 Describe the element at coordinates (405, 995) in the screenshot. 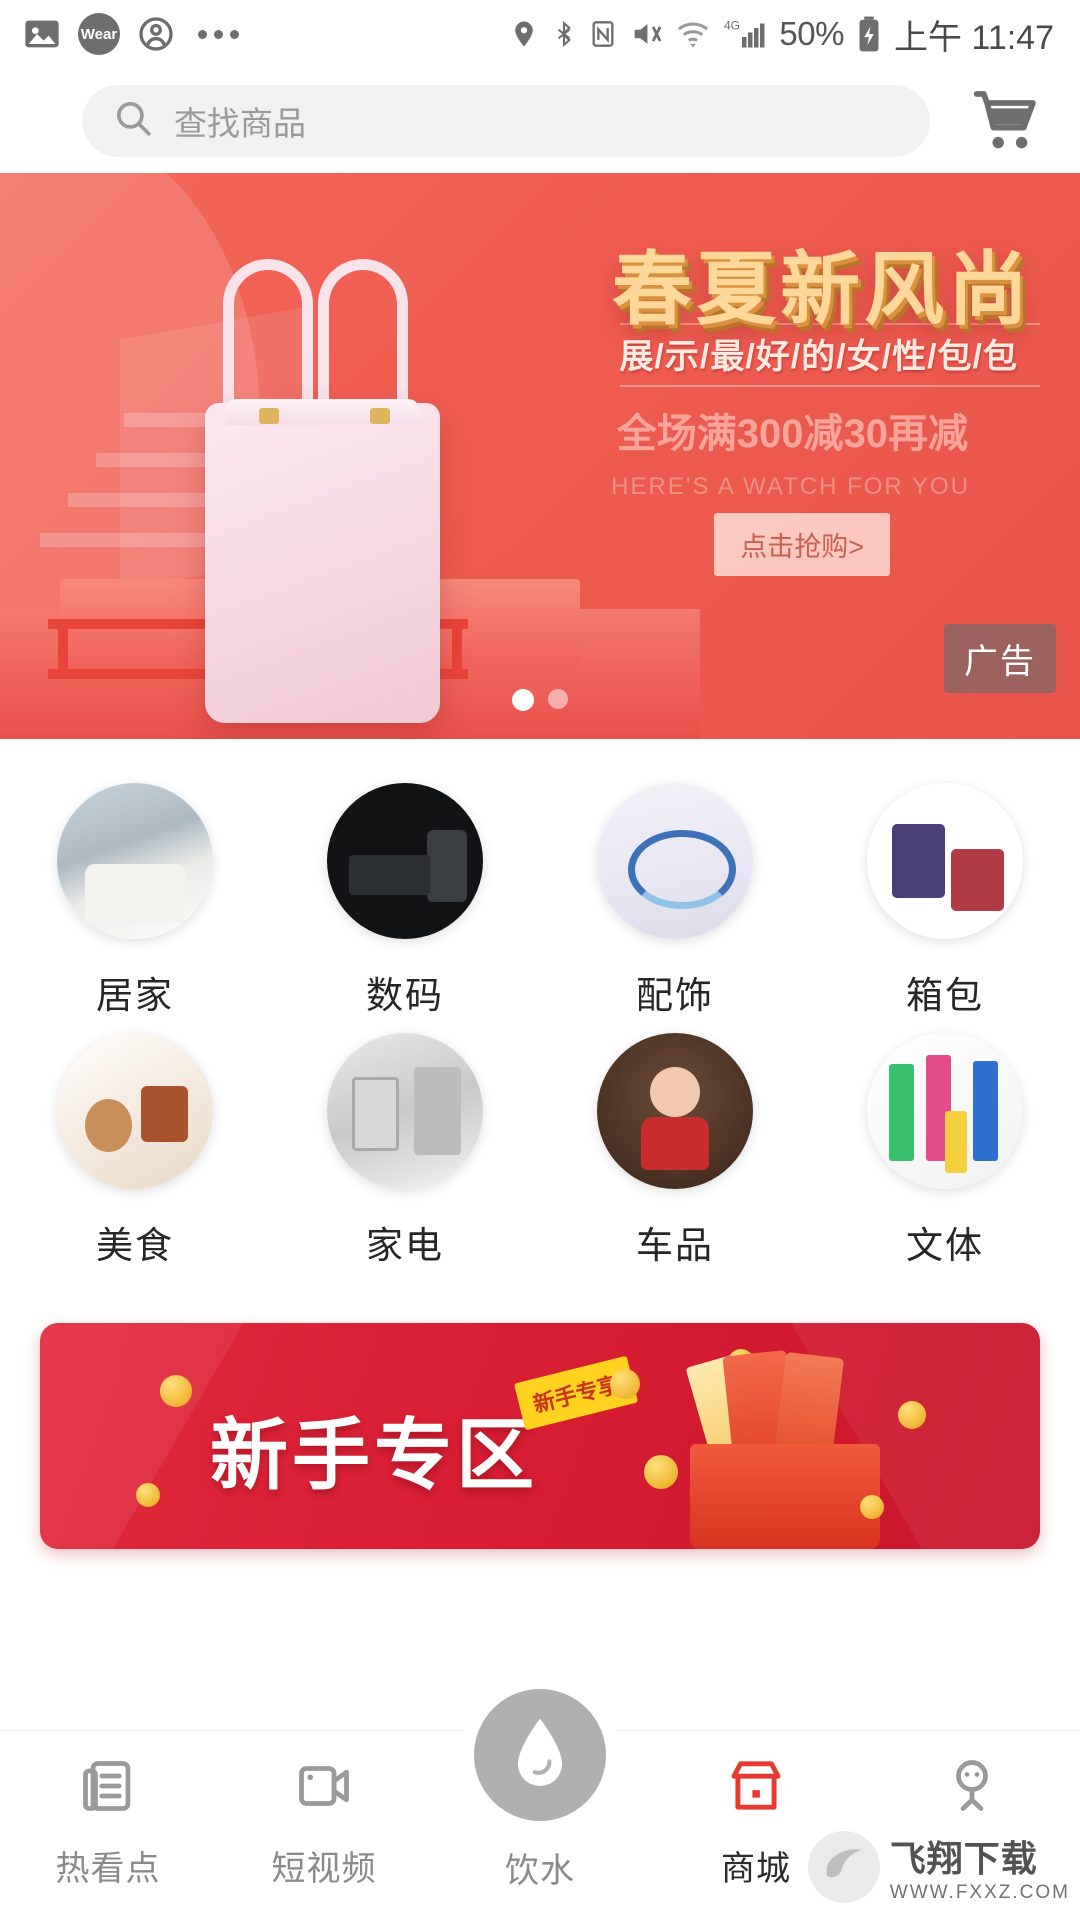

I see `category-label: 数码` at that location.